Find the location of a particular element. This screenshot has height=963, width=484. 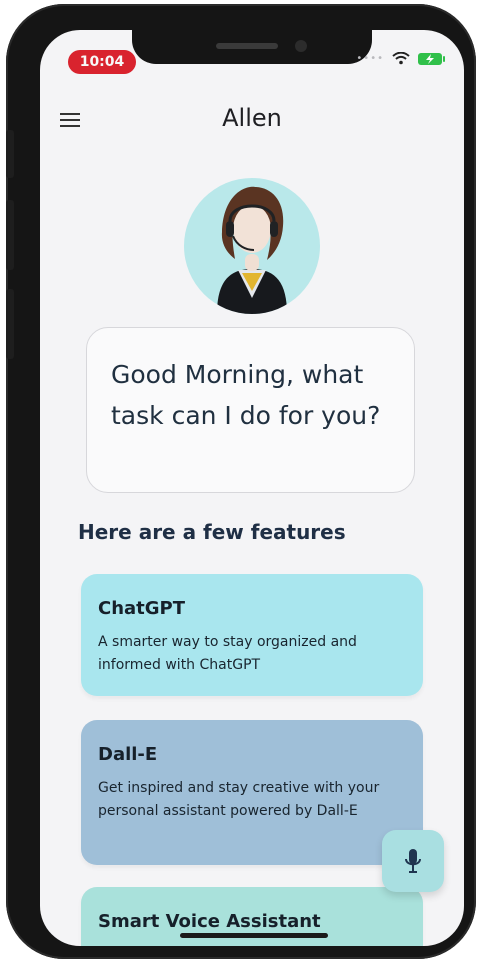

feature-card-title: Smart Voice Assistant is located at coordinates (209, 921).